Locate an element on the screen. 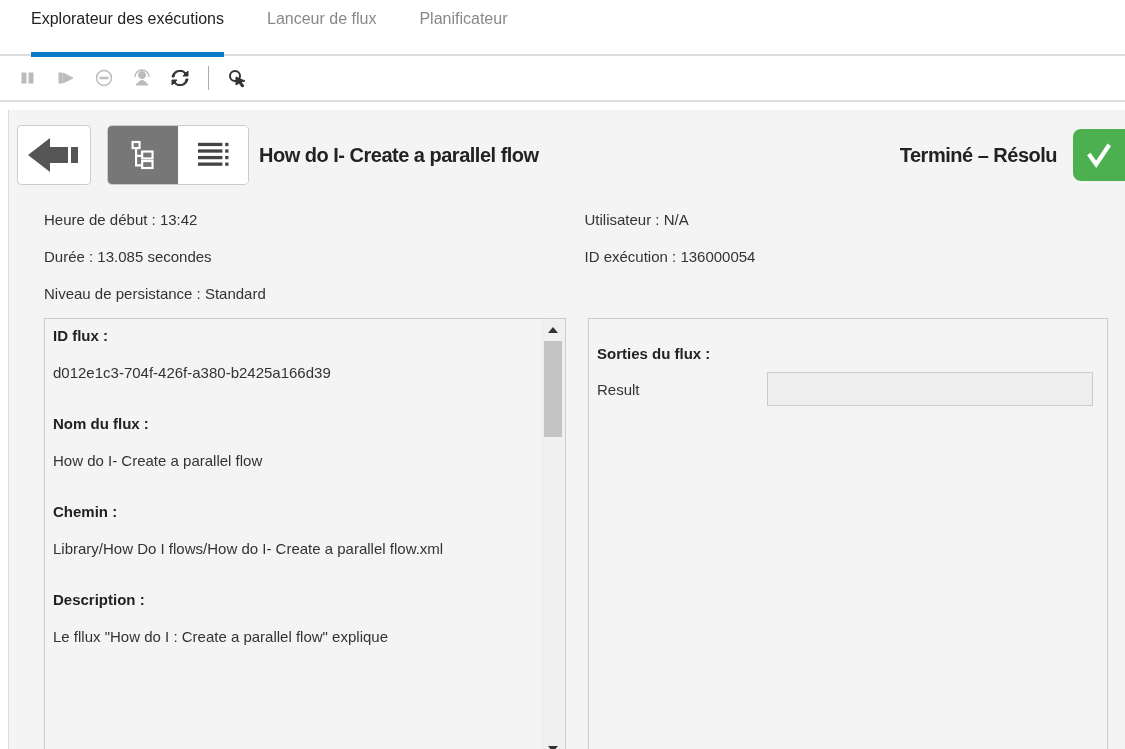 The height and width of the screenshot is (749, 1125). status-label: Terminé – Résolu is located at coordinates (978, 155).